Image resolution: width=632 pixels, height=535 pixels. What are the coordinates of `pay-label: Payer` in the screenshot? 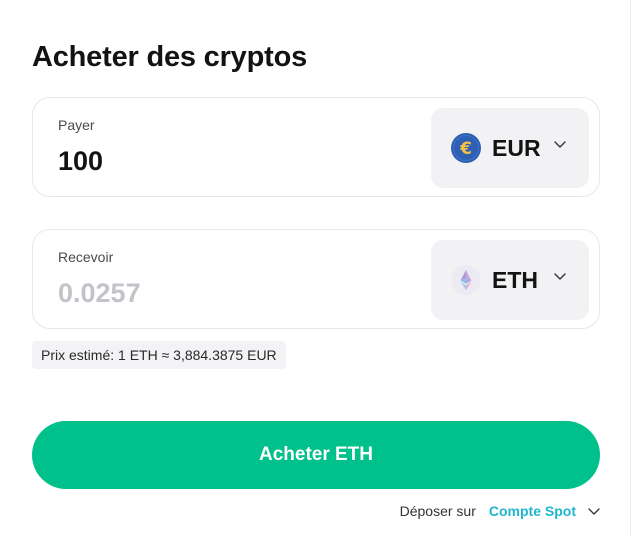 It's located at (76, 125).